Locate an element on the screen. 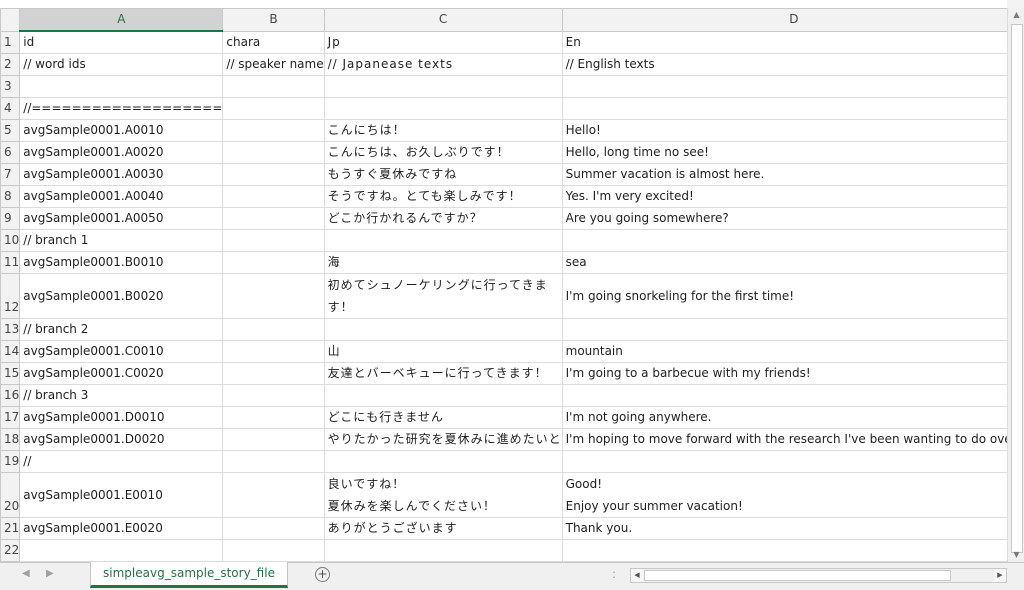  cell-a: // branch 3 is located at coordinates (121, 395).